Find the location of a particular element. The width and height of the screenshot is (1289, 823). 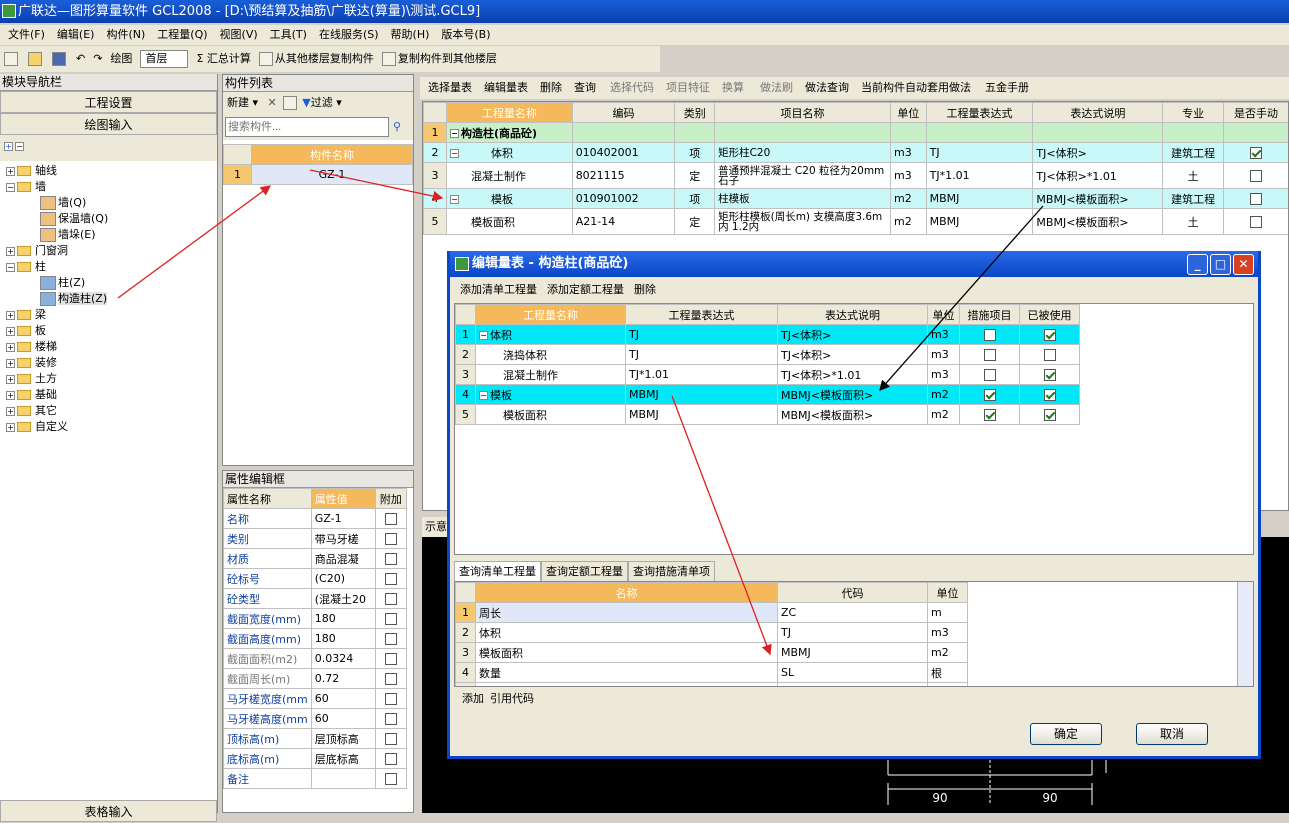

tab-query-list: 查询清单工程量 is located at coordinates (497, 571).